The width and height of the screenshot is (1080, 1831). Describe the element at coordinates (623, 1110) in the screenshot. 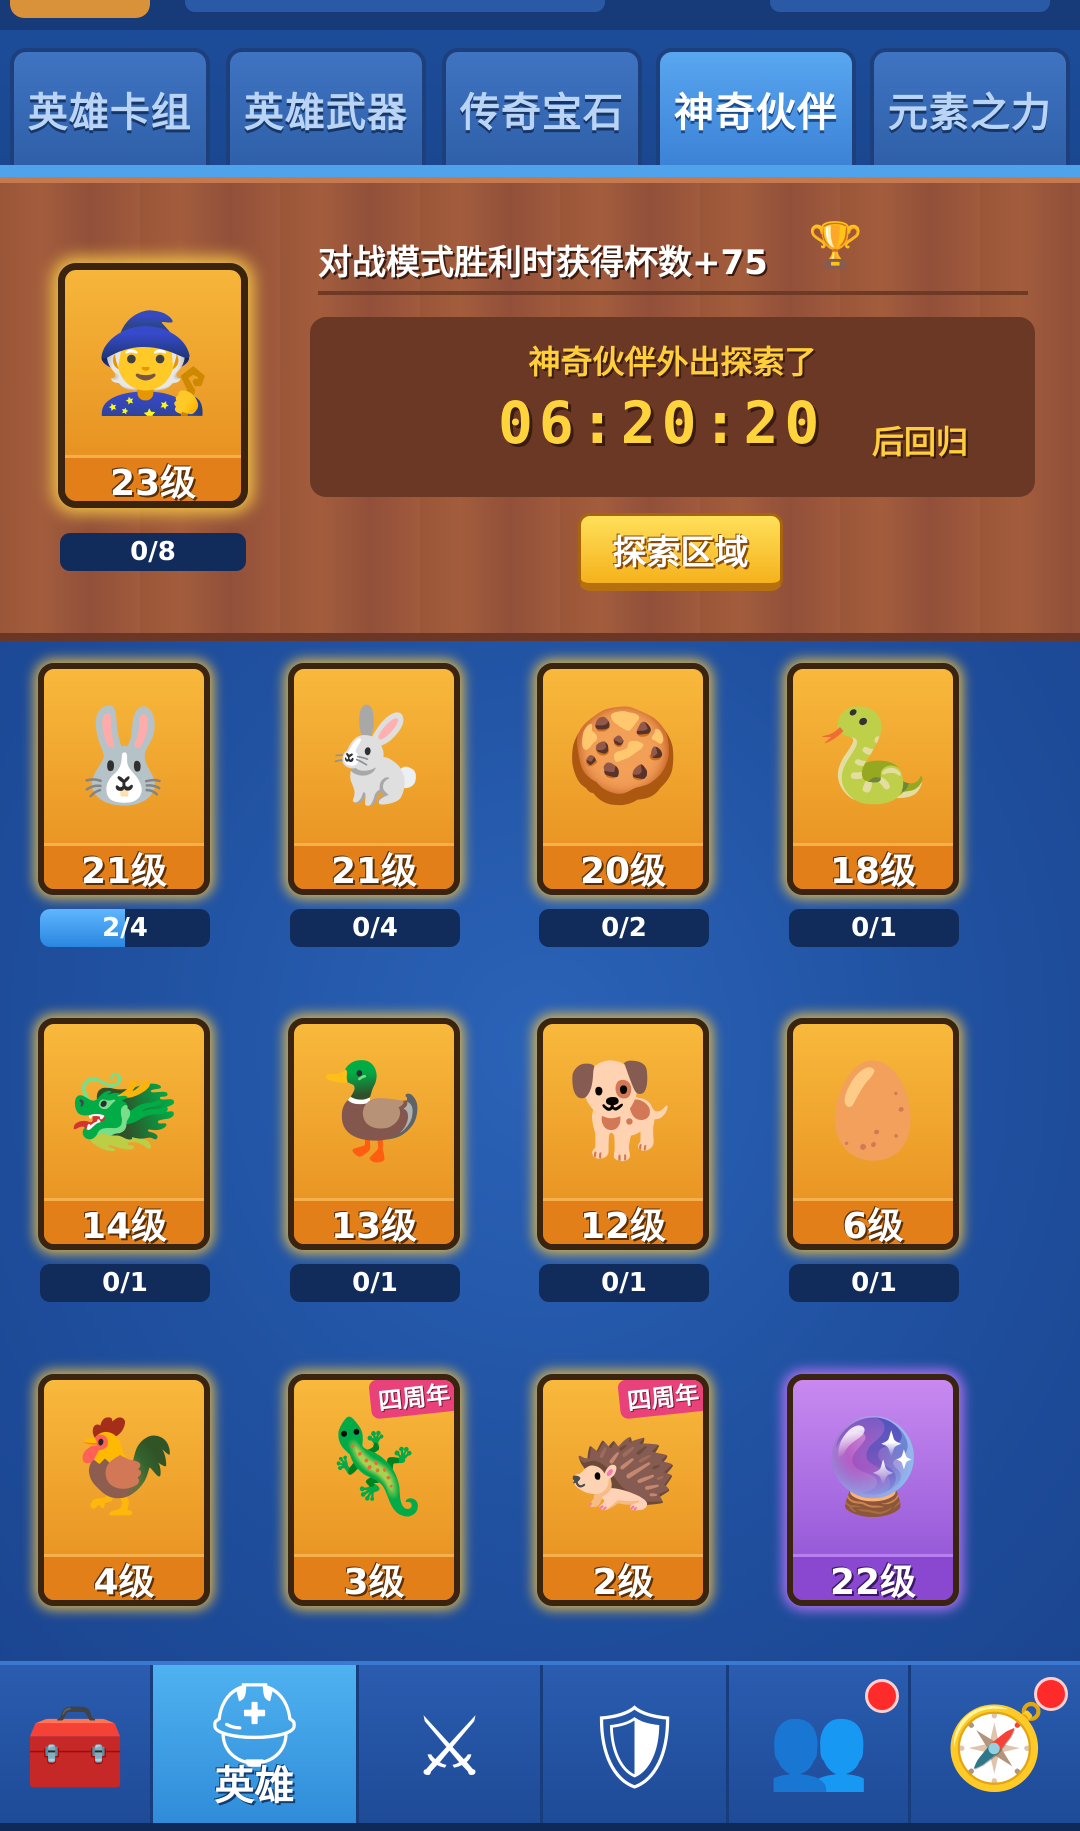

I see `dog-icon: 🐕` at that location.